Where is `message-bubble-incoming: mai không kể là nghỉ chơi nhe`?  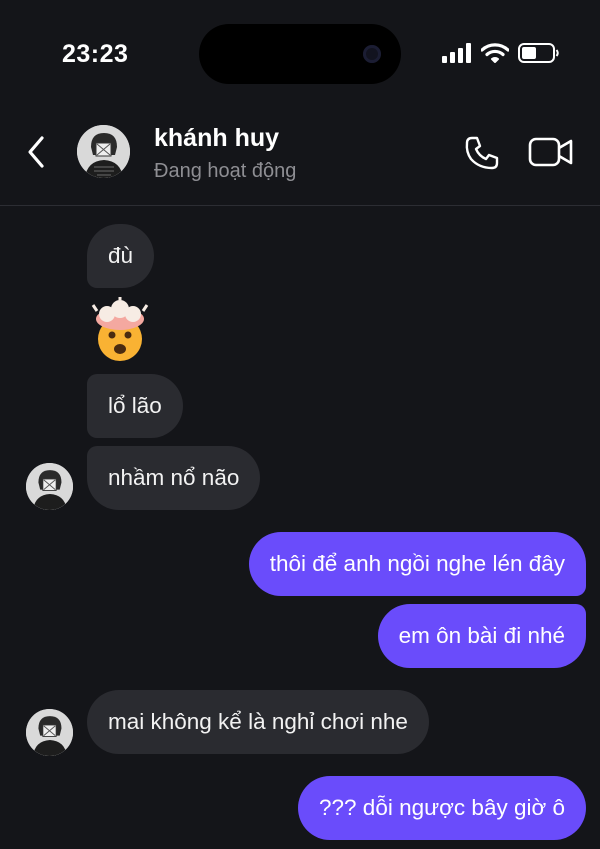 message-bubble-incoming: mai không kể là nghỉ chơi nhe is located at coordinates (258, 722).